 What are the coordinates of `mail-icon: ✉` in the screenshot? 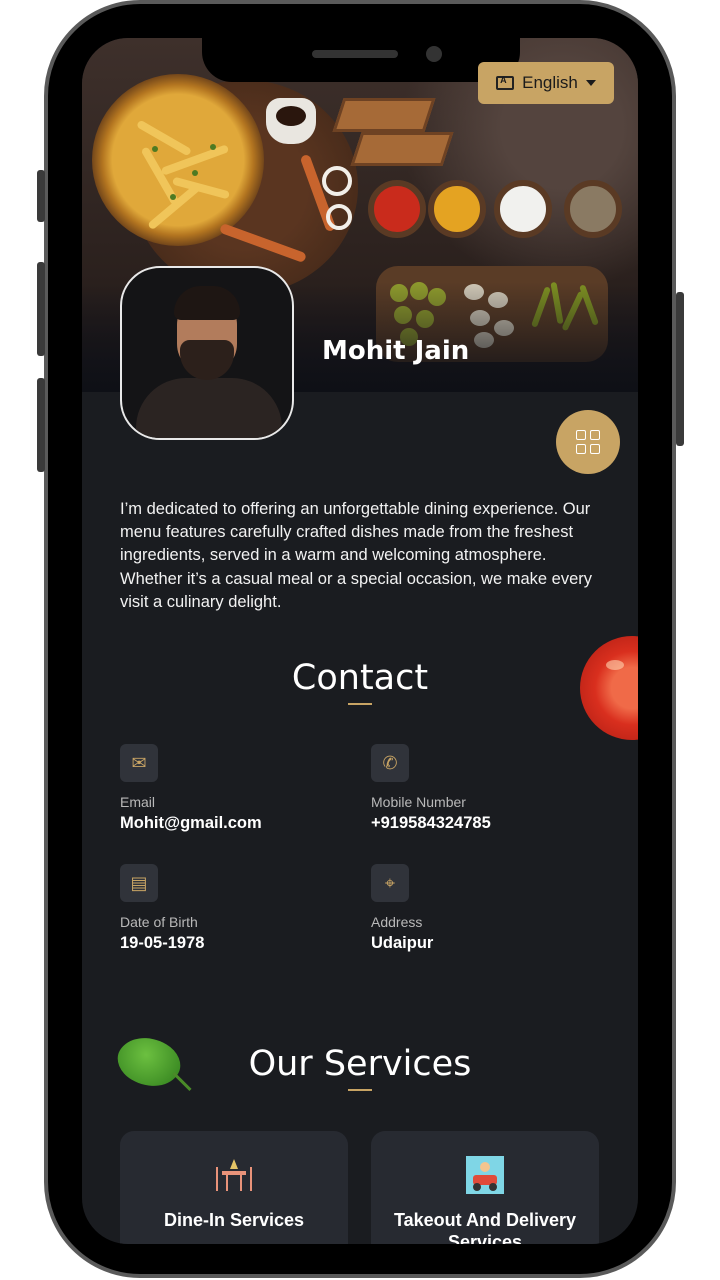 It's located at (139, 763).